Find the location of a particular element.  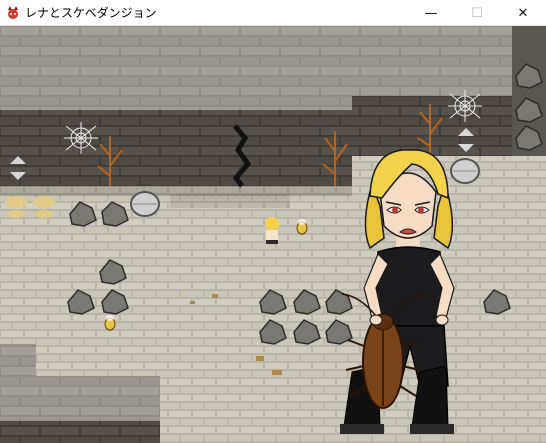

minimize-icon: — is located at coordinates (431, 13).